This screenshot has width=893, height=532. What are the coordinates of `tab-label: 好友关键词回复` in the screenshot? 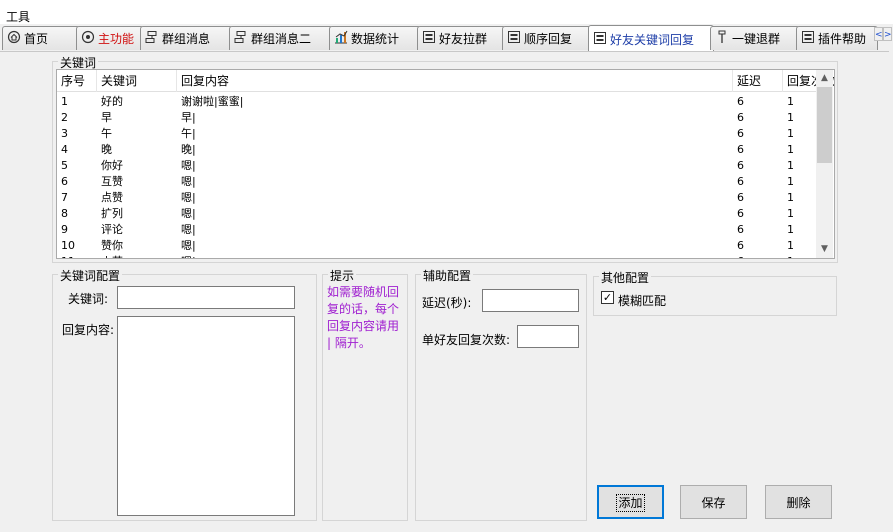 It's located at (652, 39).